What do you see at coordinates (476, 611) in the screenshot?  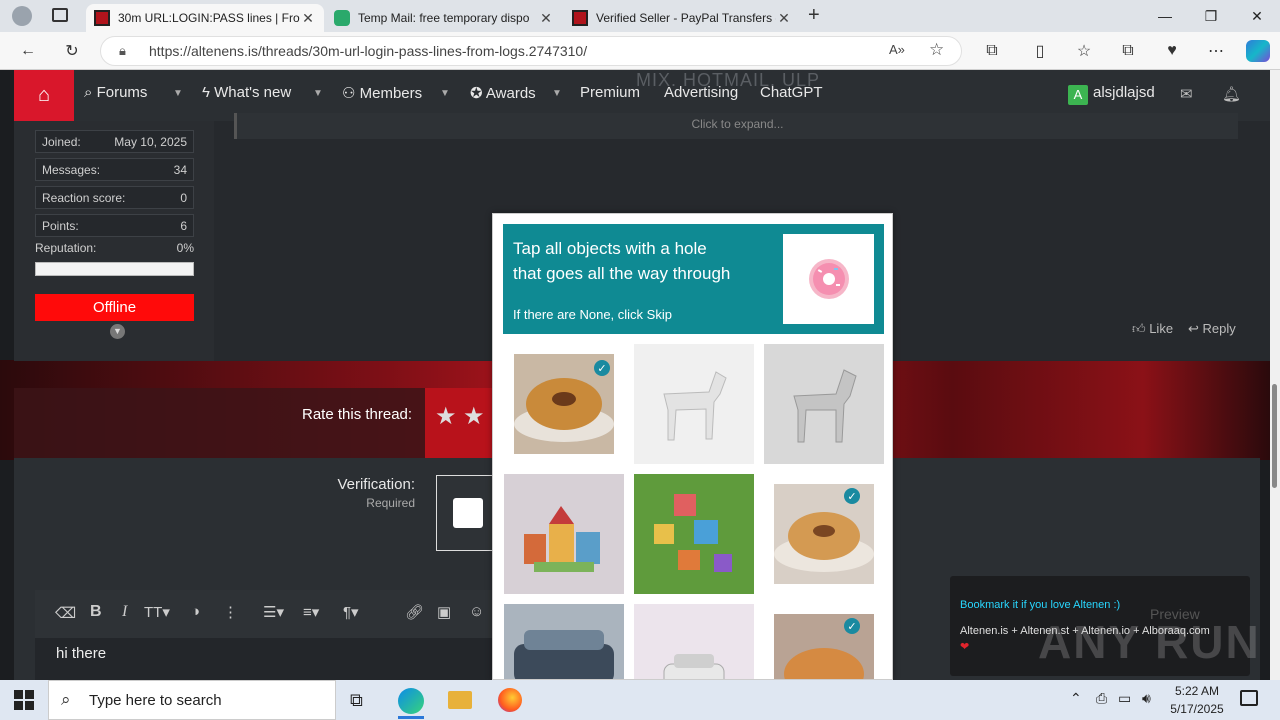 I see `smiley-icon: ☺` at bounding box center [476, 611].